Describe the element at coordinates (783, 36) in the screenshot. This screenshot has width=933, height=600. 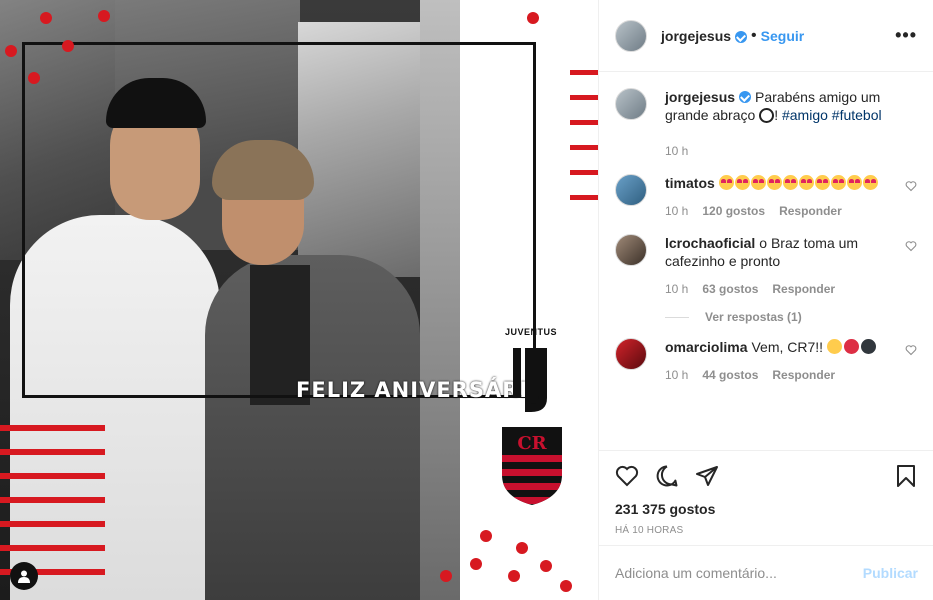
I see `follow-button: Seguir` at that location.